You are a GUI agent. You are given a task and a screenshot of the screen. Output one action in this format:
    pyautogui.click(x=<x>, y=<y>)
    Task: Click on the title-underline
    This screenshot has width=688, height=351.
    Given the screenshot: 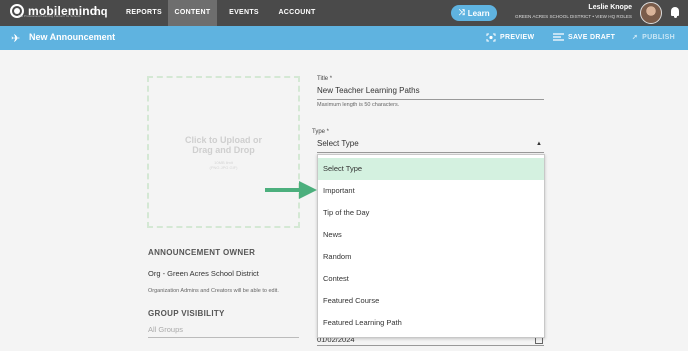 What is the action you would take?
    pyautogui.click(x=430, y=99)
    